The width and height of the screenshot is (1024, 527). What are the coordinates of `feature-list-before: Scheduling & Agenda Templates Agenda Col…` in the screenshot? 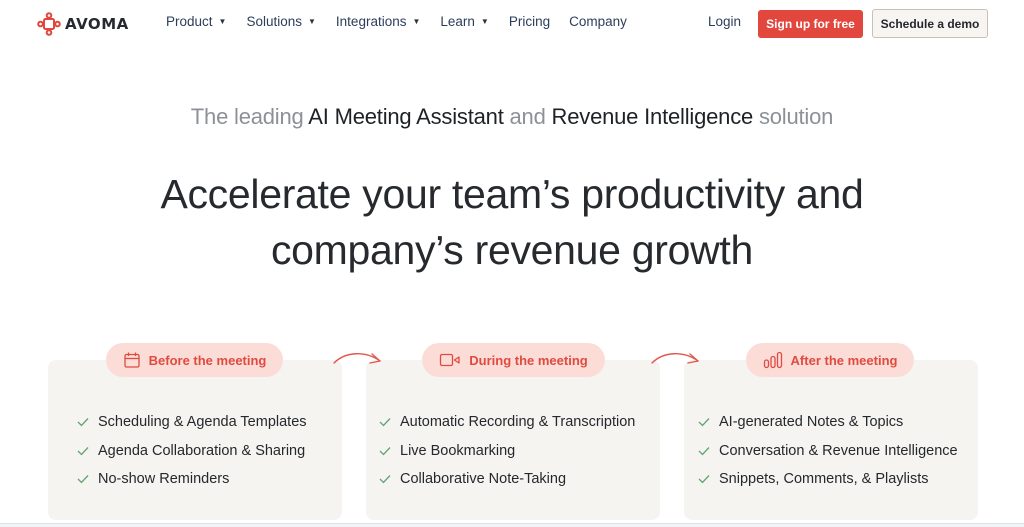 It's located at (192, 451).